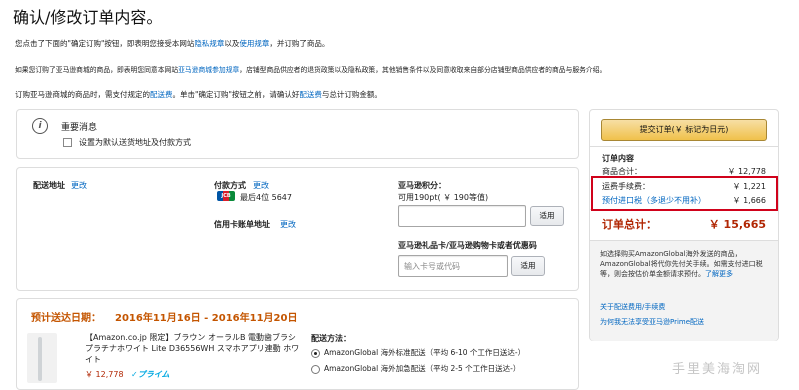 This screenshot has width=799, height=390. I want to click on privacy-link: 隐私规章, so click(209, 43).